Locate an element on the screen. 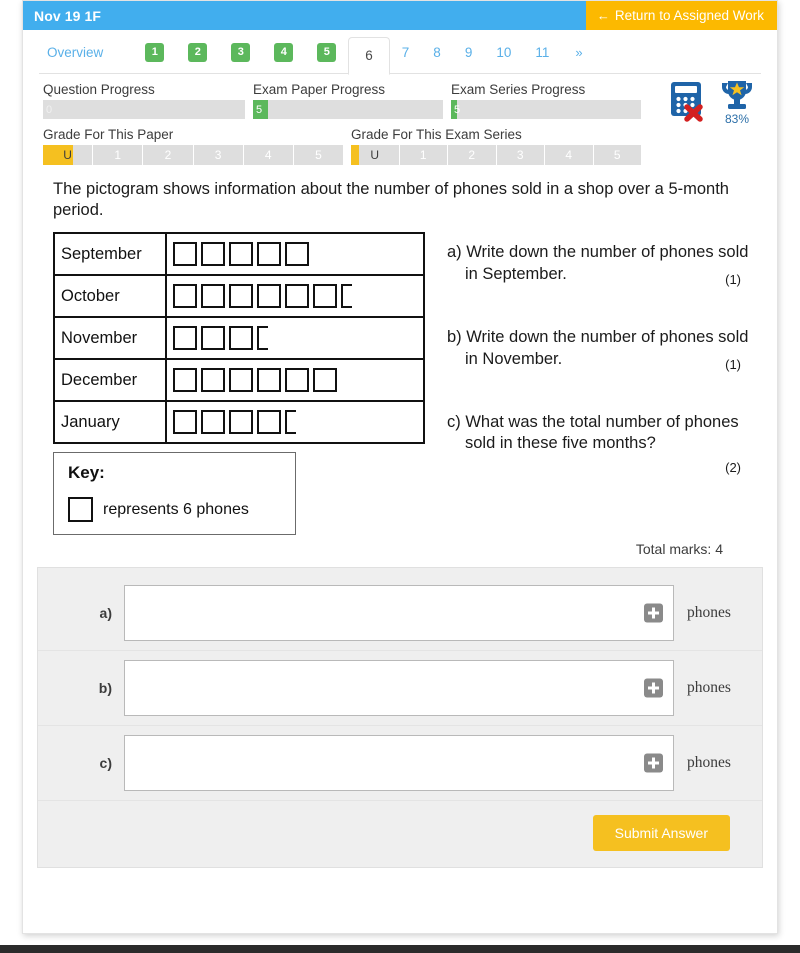 The image size is (800, 953). tab-question-11: 11 is located at coordinates (542, 52).